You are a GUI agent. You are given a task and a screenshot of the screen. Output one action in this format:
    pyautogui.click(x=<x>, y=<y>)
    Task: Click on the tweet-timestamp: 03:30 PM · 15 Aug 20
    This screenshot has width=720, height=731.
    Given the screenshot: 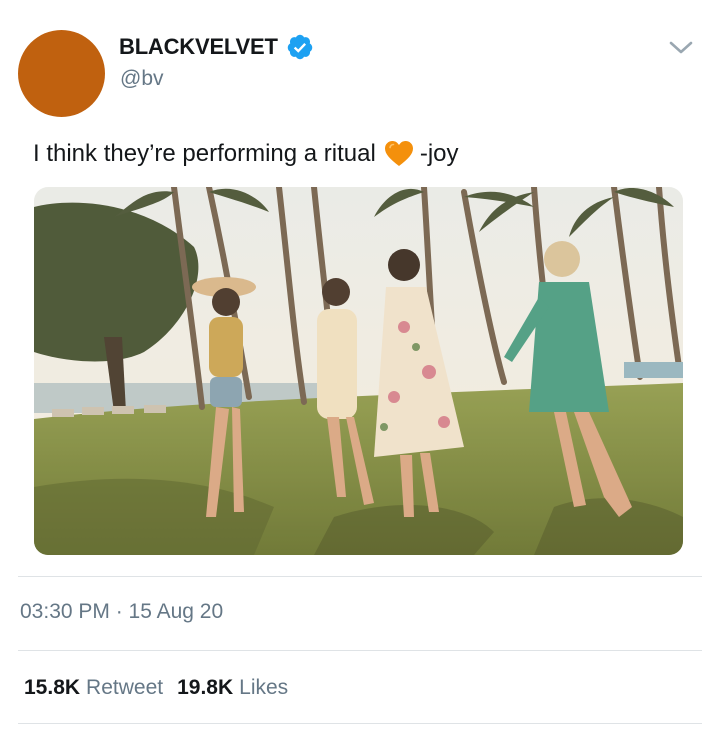 What is the action you would take?
    pyautogui.click(x=121, y=612)
    